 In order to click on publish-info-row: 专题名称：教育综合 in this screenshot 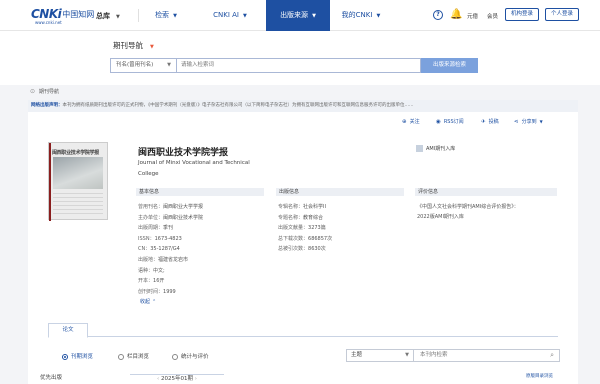, I will do `click(300, 217)`.